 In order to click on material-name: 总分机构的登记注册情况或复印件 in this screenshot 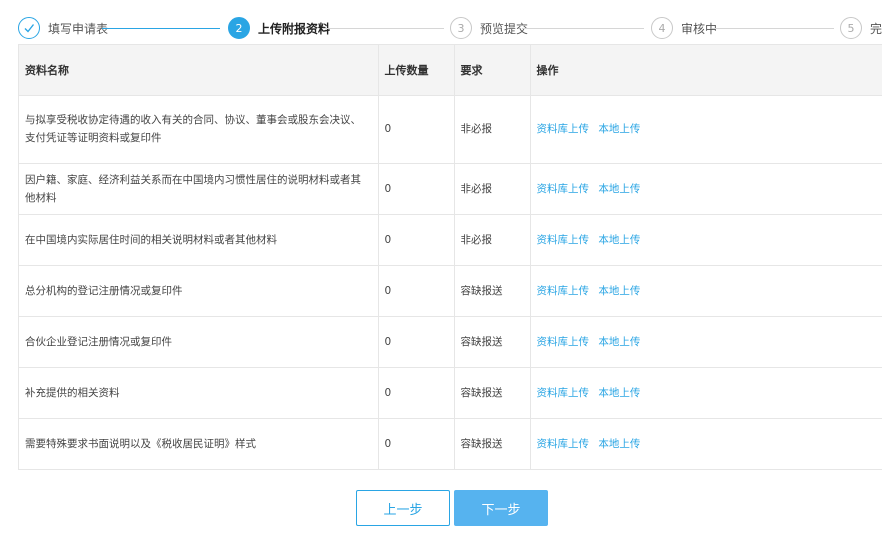, I will do `click(199, 291)`.